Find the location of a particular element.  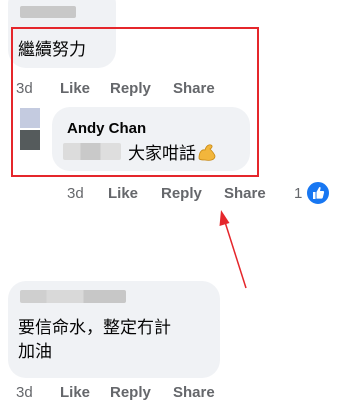

comment-time-3: 3d is located at coordinates (38, 392).